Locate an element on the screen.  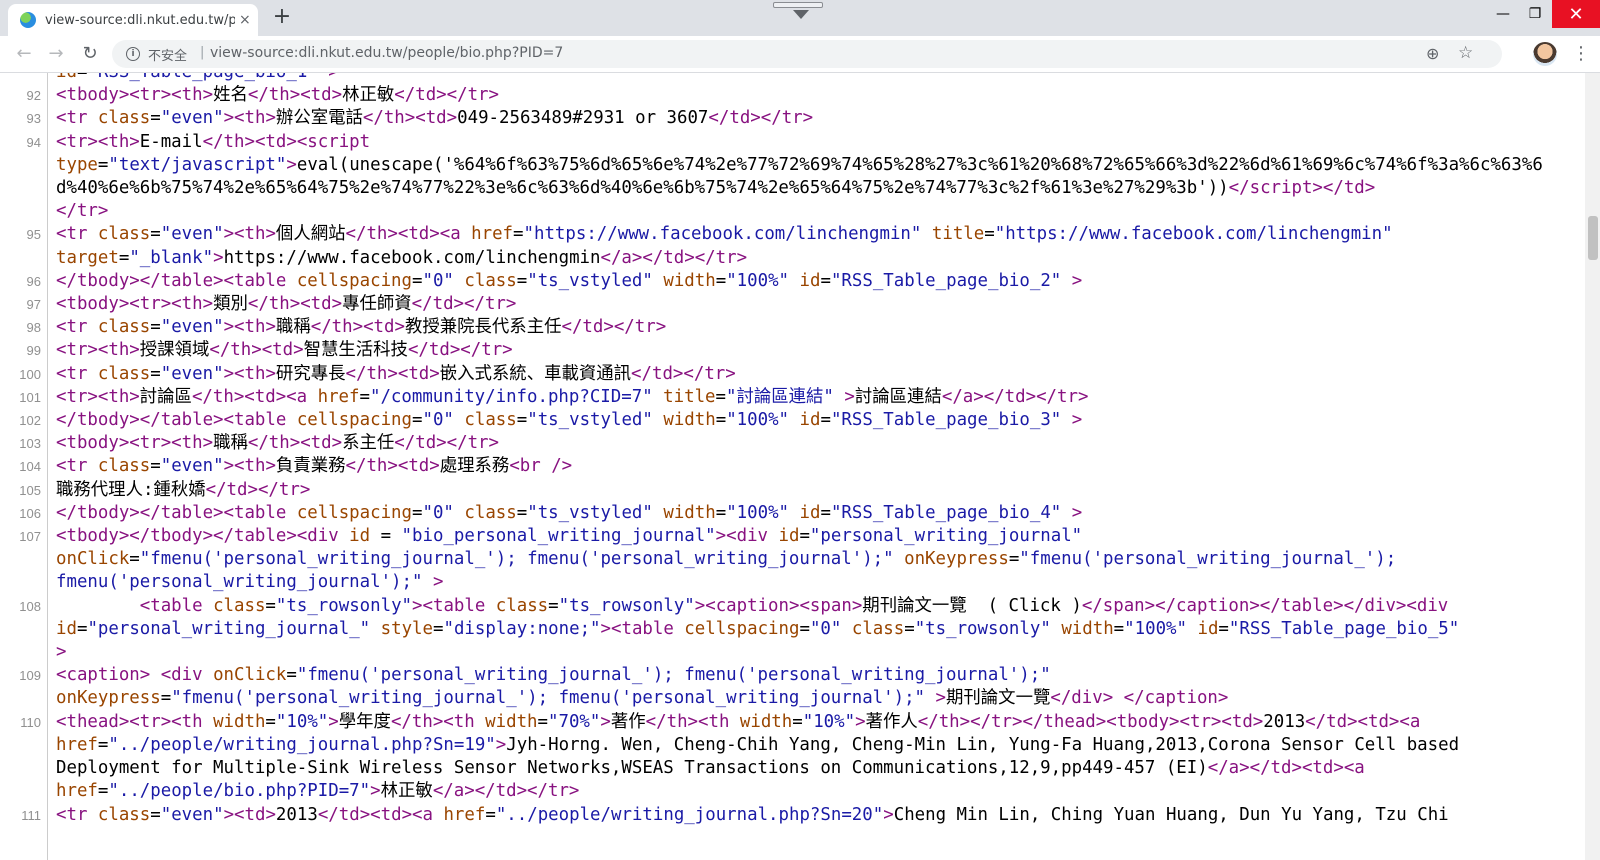
line-number: 95 is located at coordinates (33, 235).